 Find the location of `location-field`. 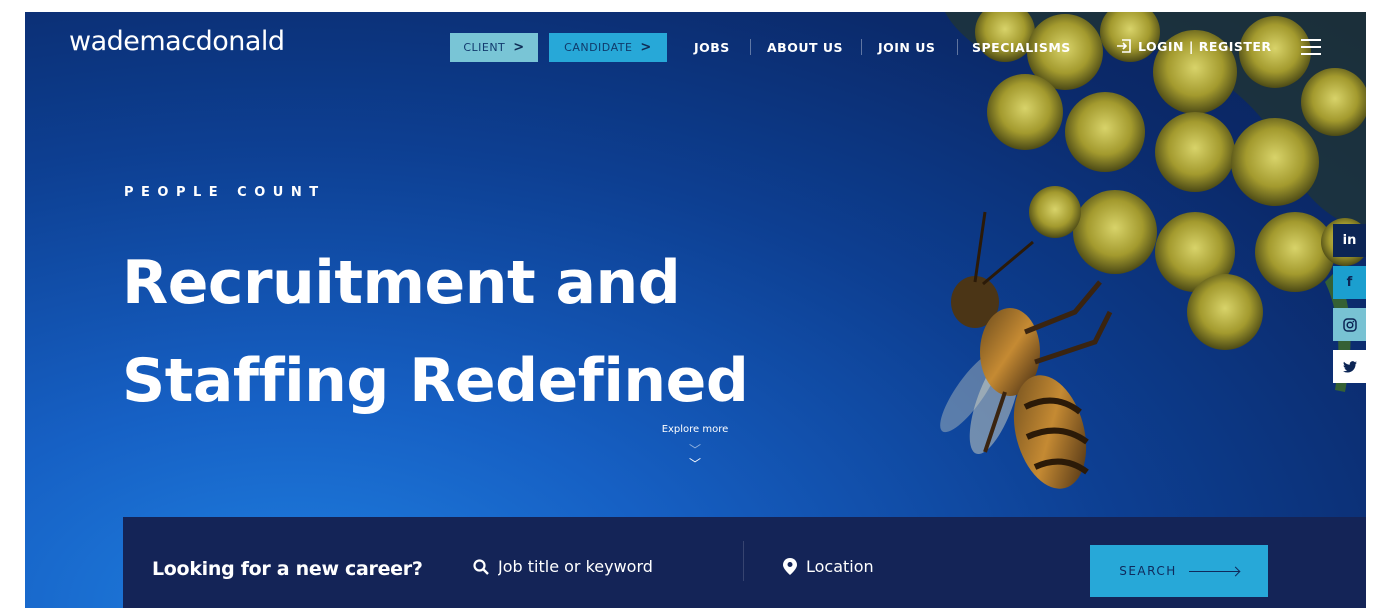

location-field is located at coordinates (904, 566).